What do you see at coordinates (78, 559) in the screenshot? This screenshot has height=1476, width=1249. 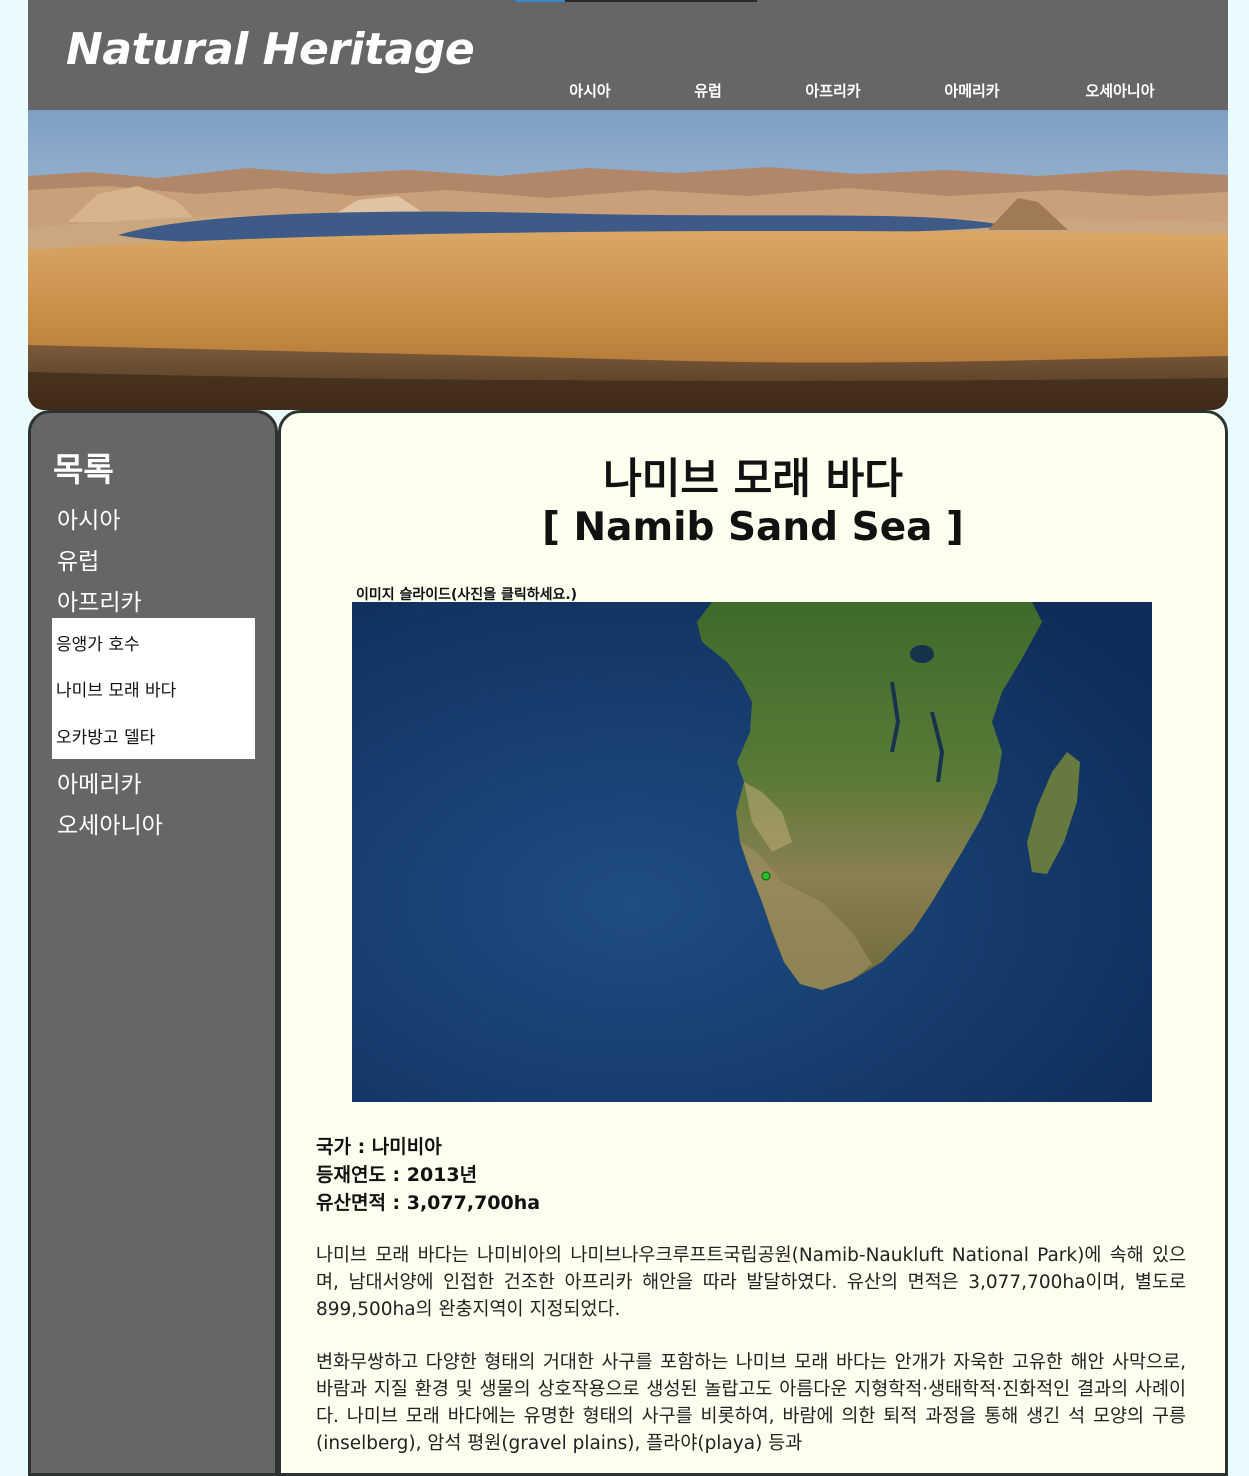 I see `sidebar-item-europe: 유럽` at bounding box center [78, 559].